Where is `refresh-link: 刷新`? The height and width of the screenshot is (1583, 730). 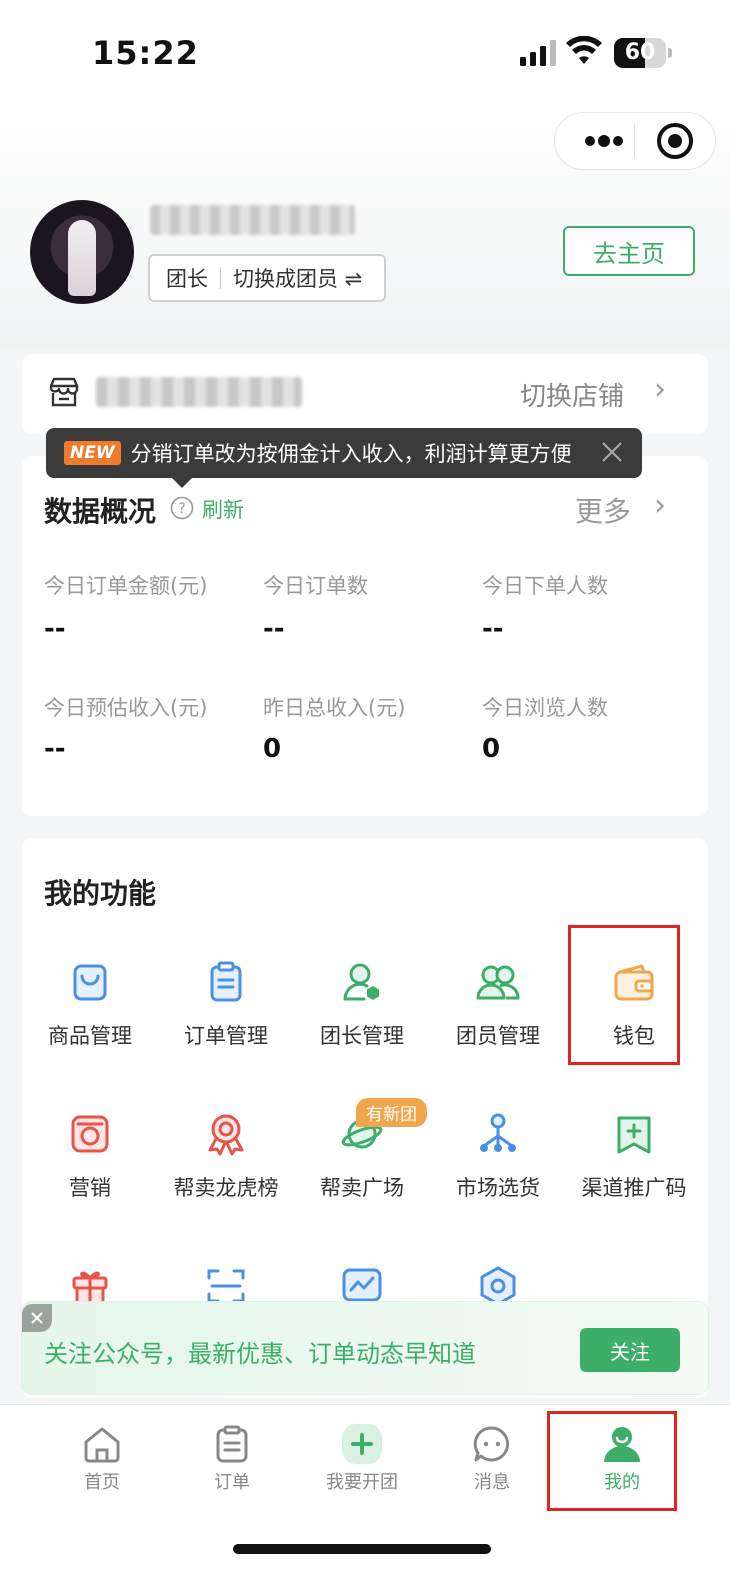
refresh-link: 刷新 is located at coordinates (223, 509).